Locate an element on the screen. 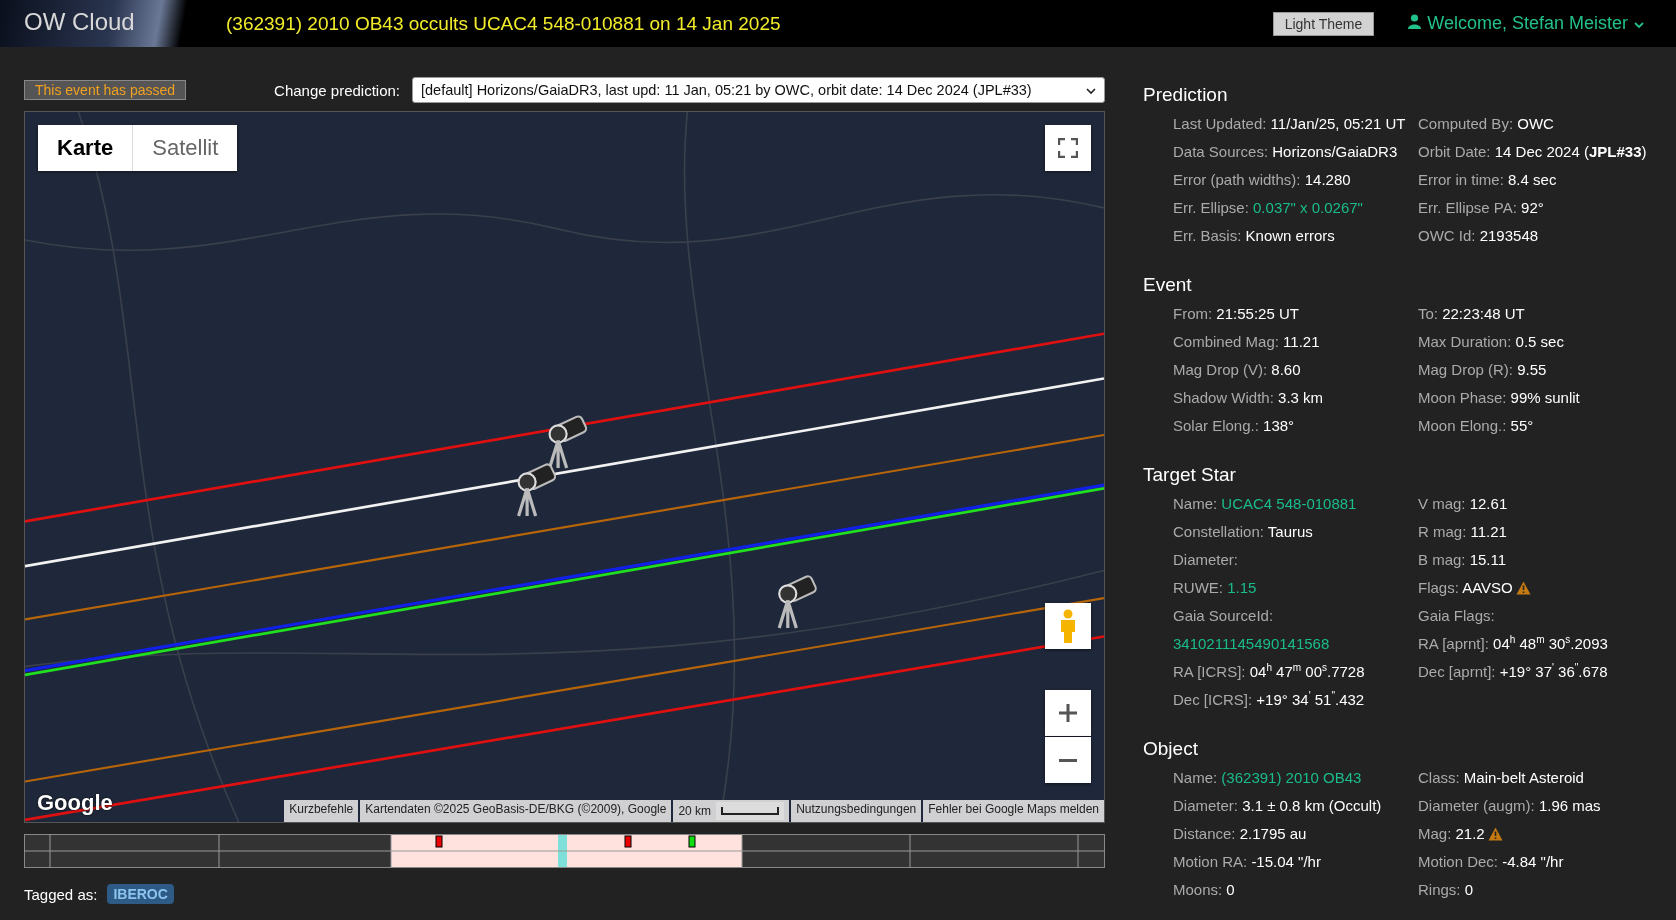 This screenshot has width=1676, height=920. fullscreen-icon is located at coordinates (1068, 148).